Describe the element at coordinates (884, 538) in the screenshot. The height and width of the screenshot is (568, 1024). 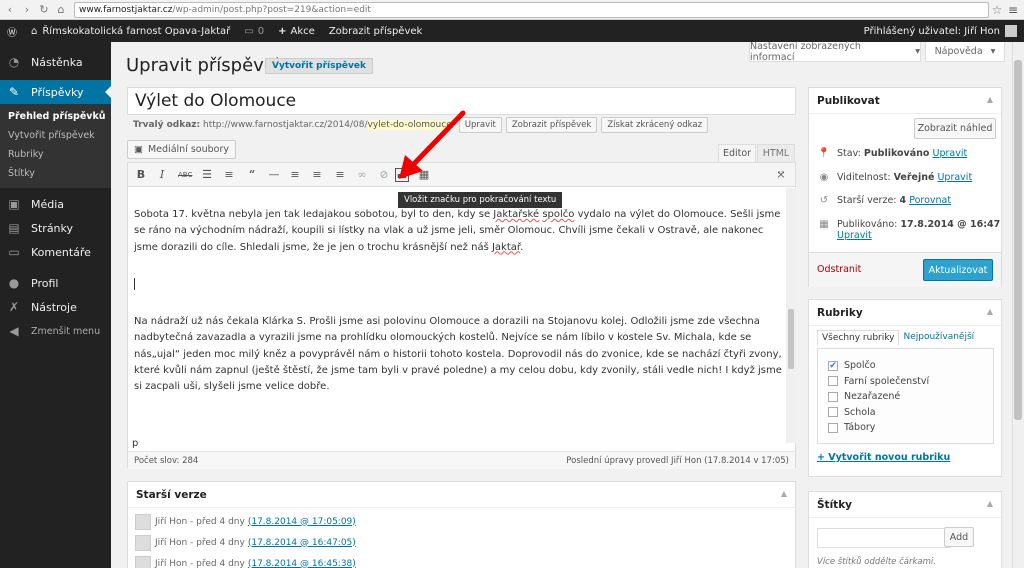
I see `tag-input` at that location.